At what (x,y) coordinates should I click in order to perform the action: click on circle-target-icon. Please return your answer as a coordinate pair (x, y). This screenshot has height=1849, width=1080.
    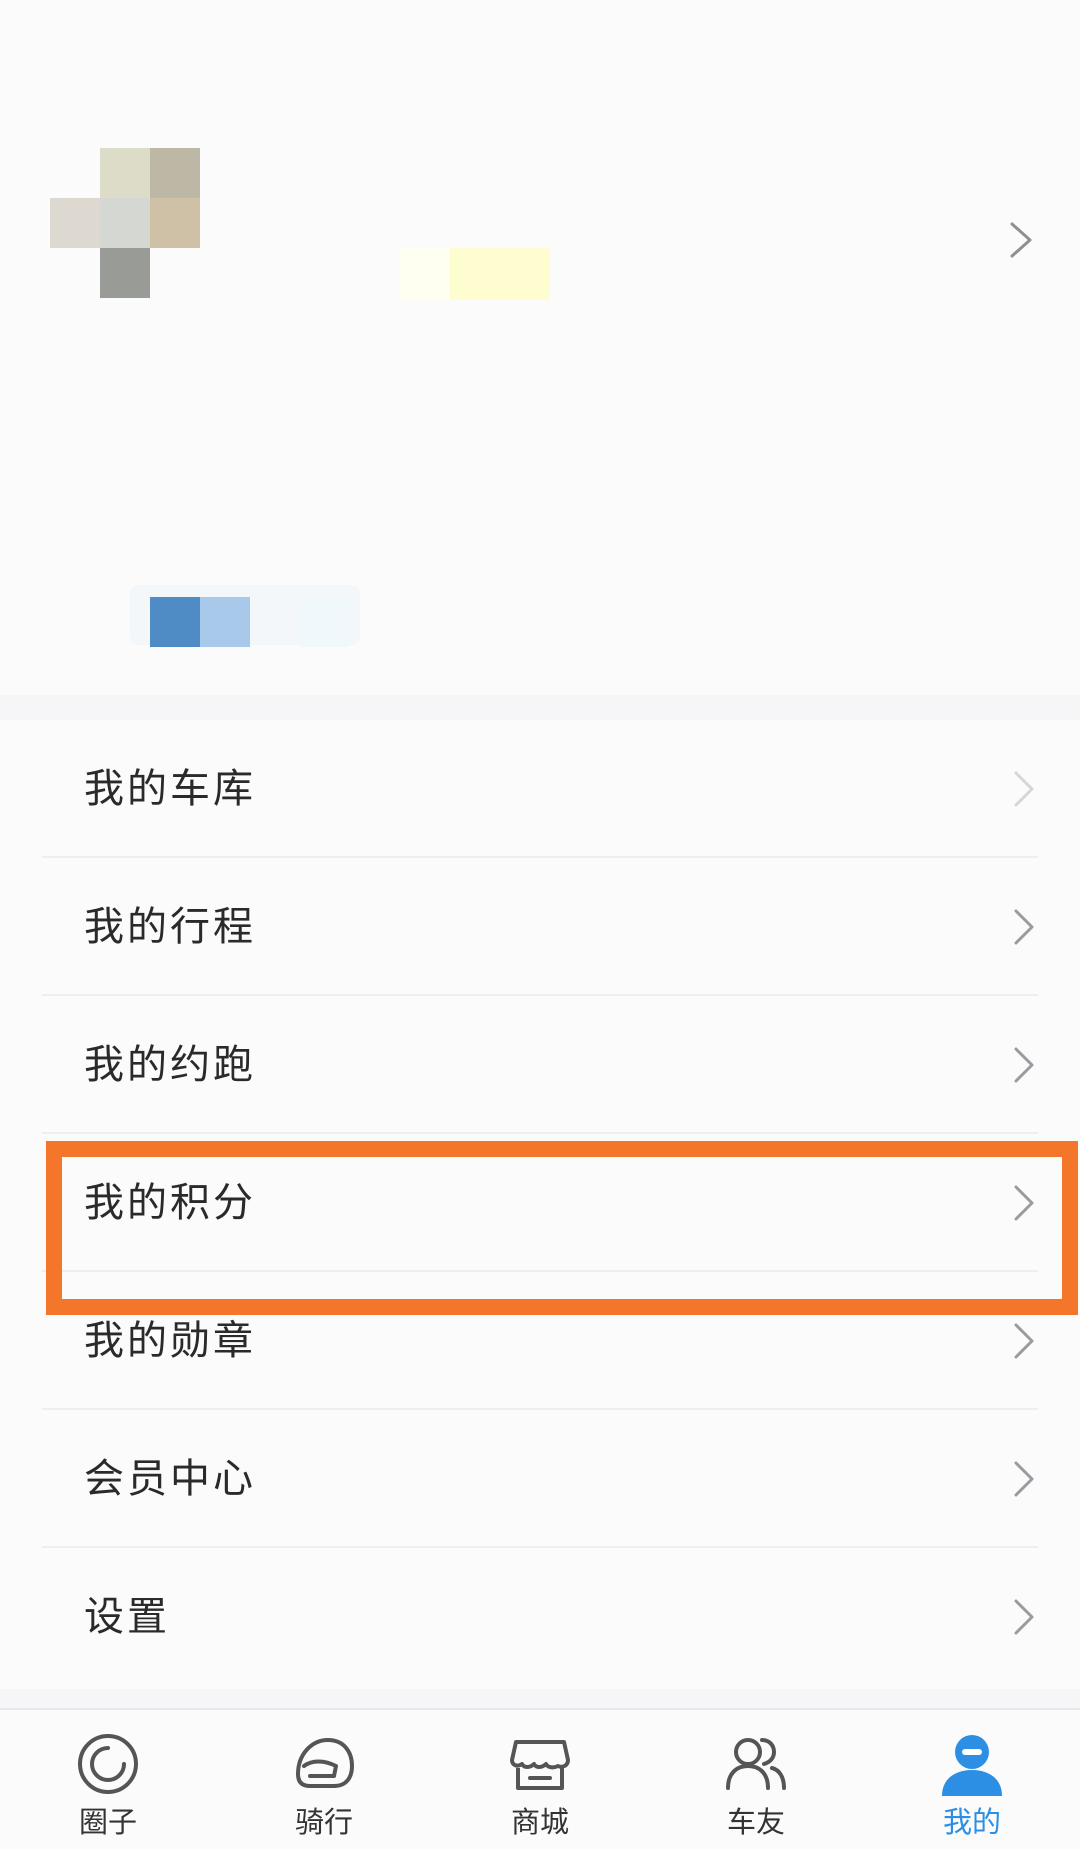
    Looking at the image, I should click on (108, 1764).